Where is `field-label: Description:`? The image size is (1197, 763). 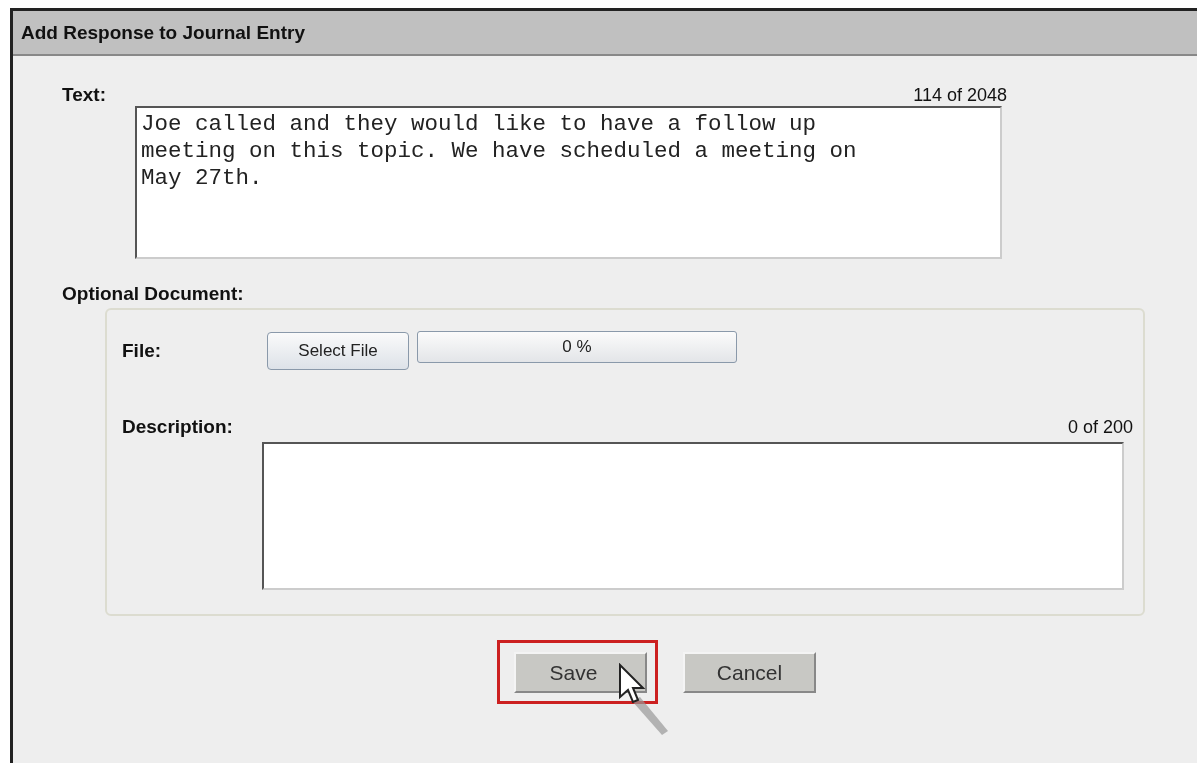 field-label: Description: is located at coordinates (177, 427).